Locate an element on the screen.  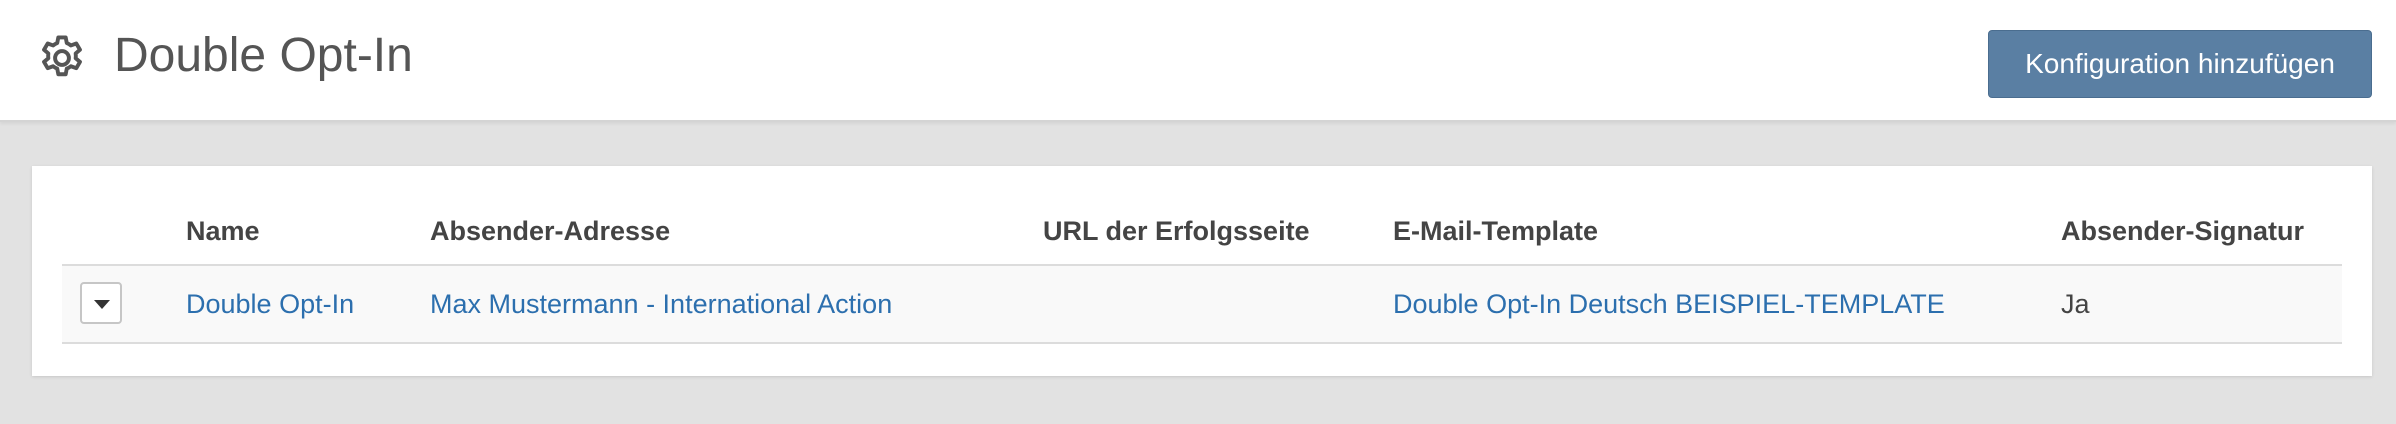
column-header-email-template: E-Mail-Template is located at coordinates (1496, 231).